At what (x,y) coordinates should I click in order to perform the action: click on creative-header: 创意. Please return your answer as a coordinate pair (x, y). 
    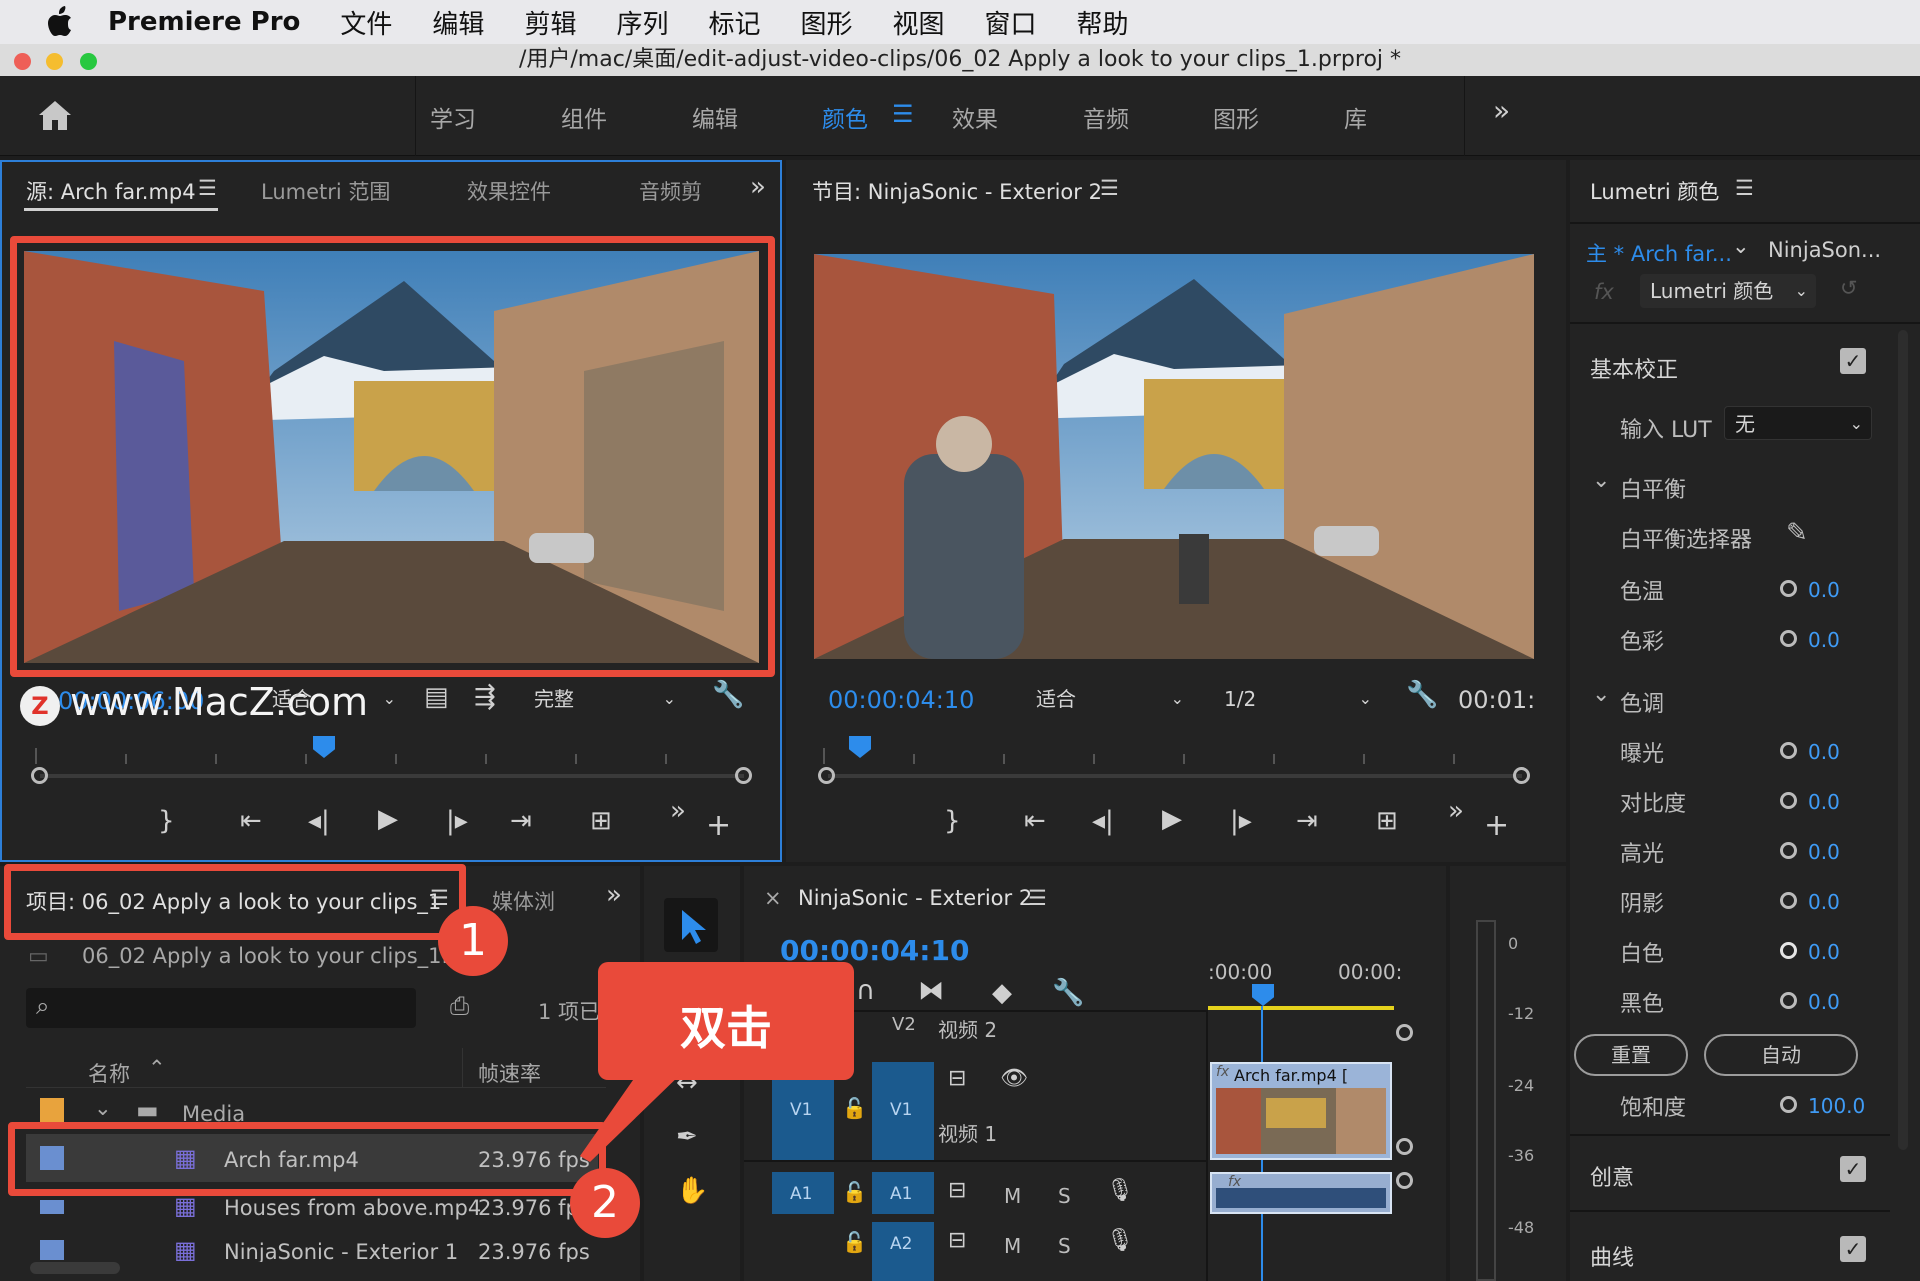
    Looking at the image, I should click on (1612, 1176).